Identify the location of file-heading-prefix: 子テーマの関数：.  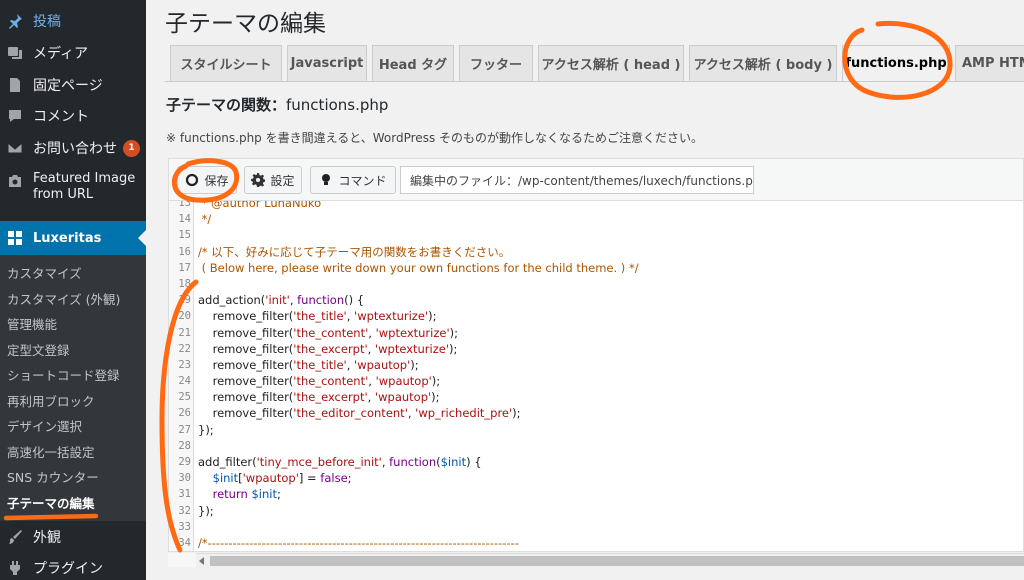
(226, 105).